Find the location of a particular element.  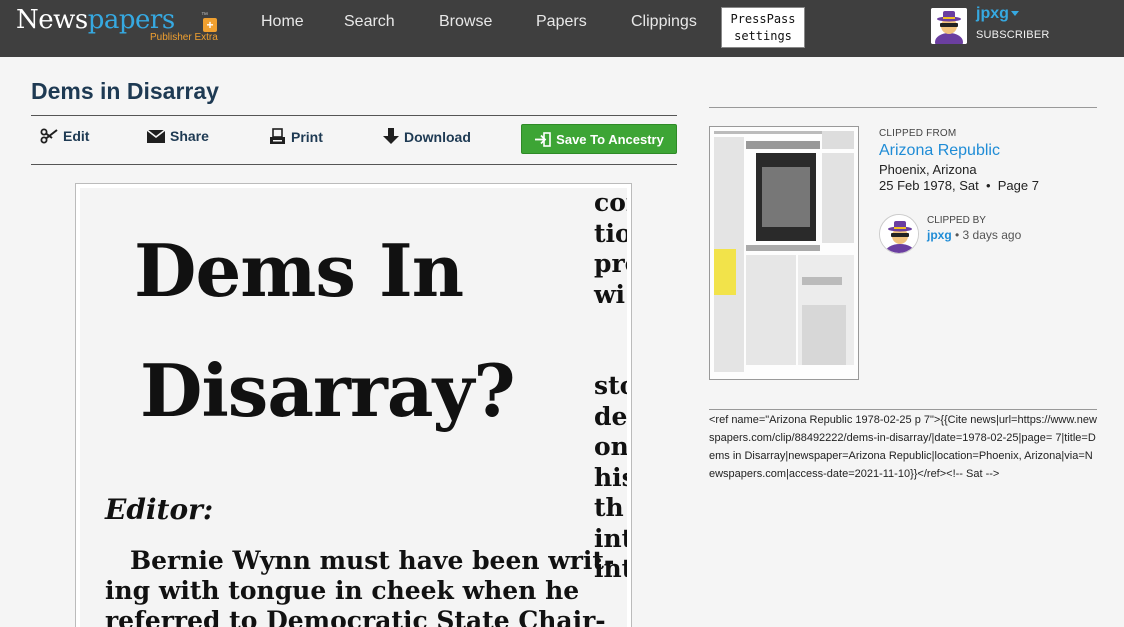

newspaper-page-thumbnail is located at coordinates (784, 253).